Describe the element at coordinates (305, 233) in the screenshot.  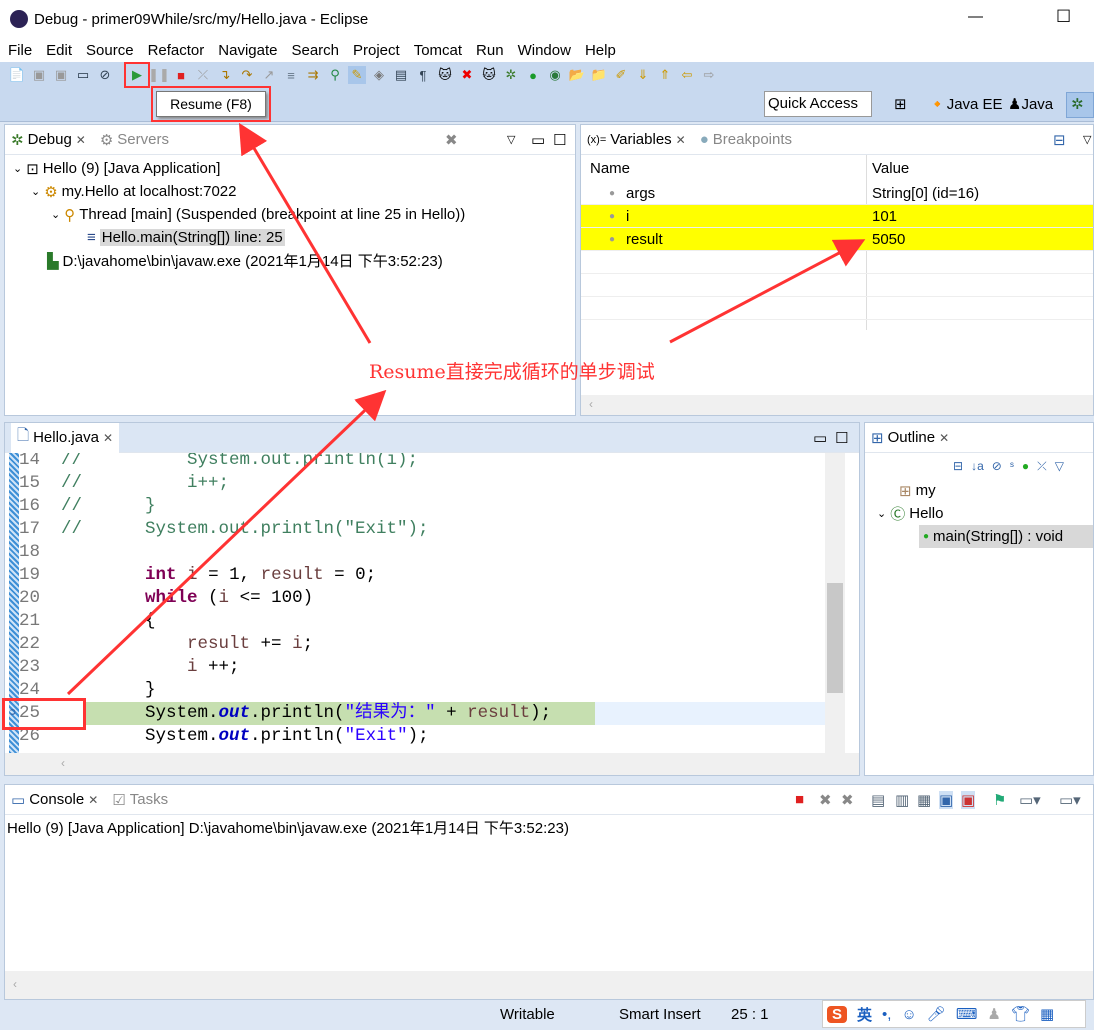
I see `arrow-to-tooltip` at that location.